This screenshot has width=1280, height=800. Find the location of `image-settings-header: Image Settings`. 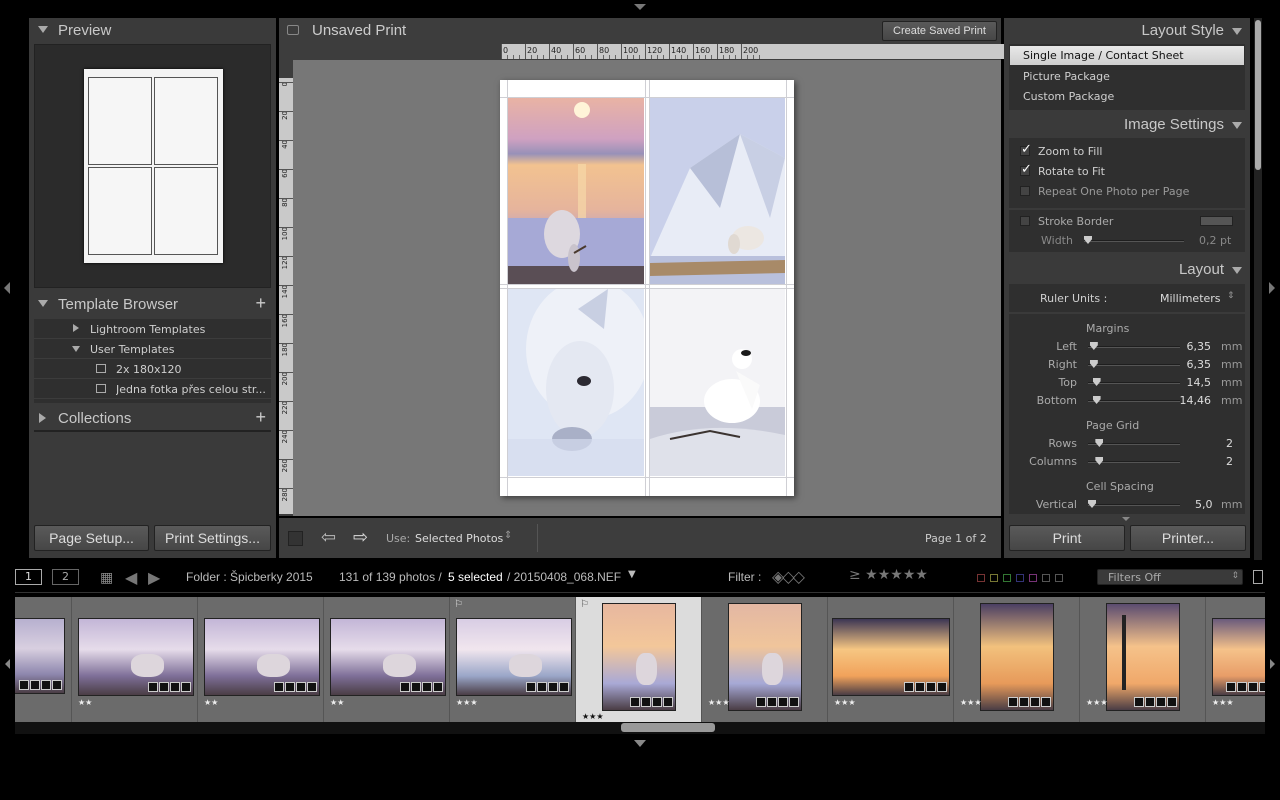

image-settings-header: Image Settings is located at coordinates (1183, 124).